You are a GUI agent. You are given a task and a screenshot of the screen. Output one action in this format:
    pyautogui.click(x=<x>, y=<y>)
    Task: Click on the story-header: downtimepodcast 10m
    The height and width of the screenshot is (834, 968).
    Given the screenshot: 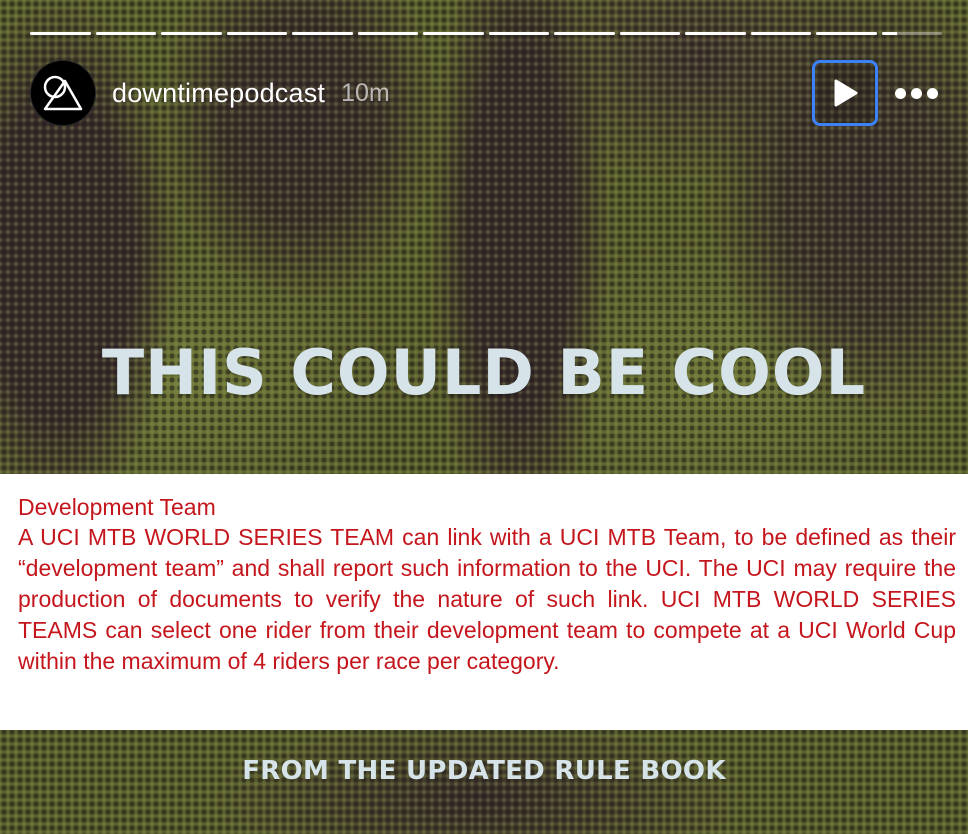 What is the action you would take?
    pyautogui.click(x=484, y=93)
    